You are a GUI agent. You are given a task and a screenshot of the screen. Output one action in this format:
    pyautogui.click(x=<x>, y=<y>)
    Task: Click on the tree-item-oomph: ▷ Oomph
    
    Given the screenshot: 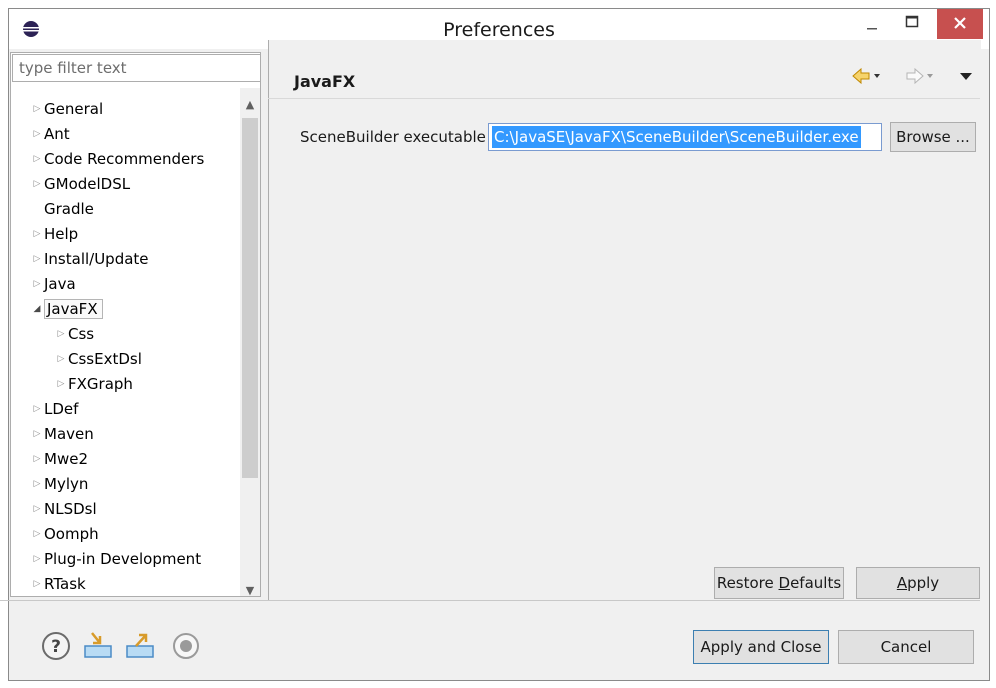 What is the action you would take?
    pyautogui.click(x=64, y=534)
    